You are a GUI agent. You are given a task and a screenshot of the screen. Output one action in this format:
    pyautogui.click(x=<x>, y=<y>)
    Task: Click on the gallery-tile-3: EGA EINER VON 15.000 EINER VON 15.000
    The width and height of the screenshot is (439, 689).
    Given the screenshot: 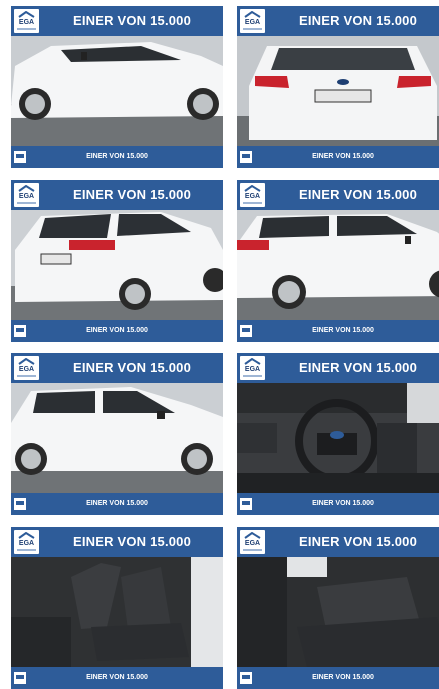 What is the action you would take?
    pyautogui.click(x=117, y=261)
    